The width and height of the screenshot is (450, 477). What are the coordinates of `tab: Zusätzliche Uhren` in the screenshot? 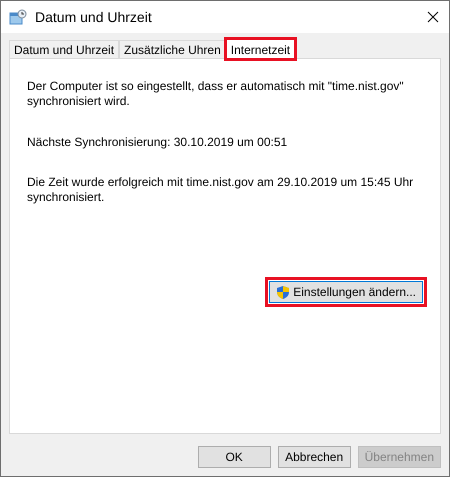 It's located at (172, 49).